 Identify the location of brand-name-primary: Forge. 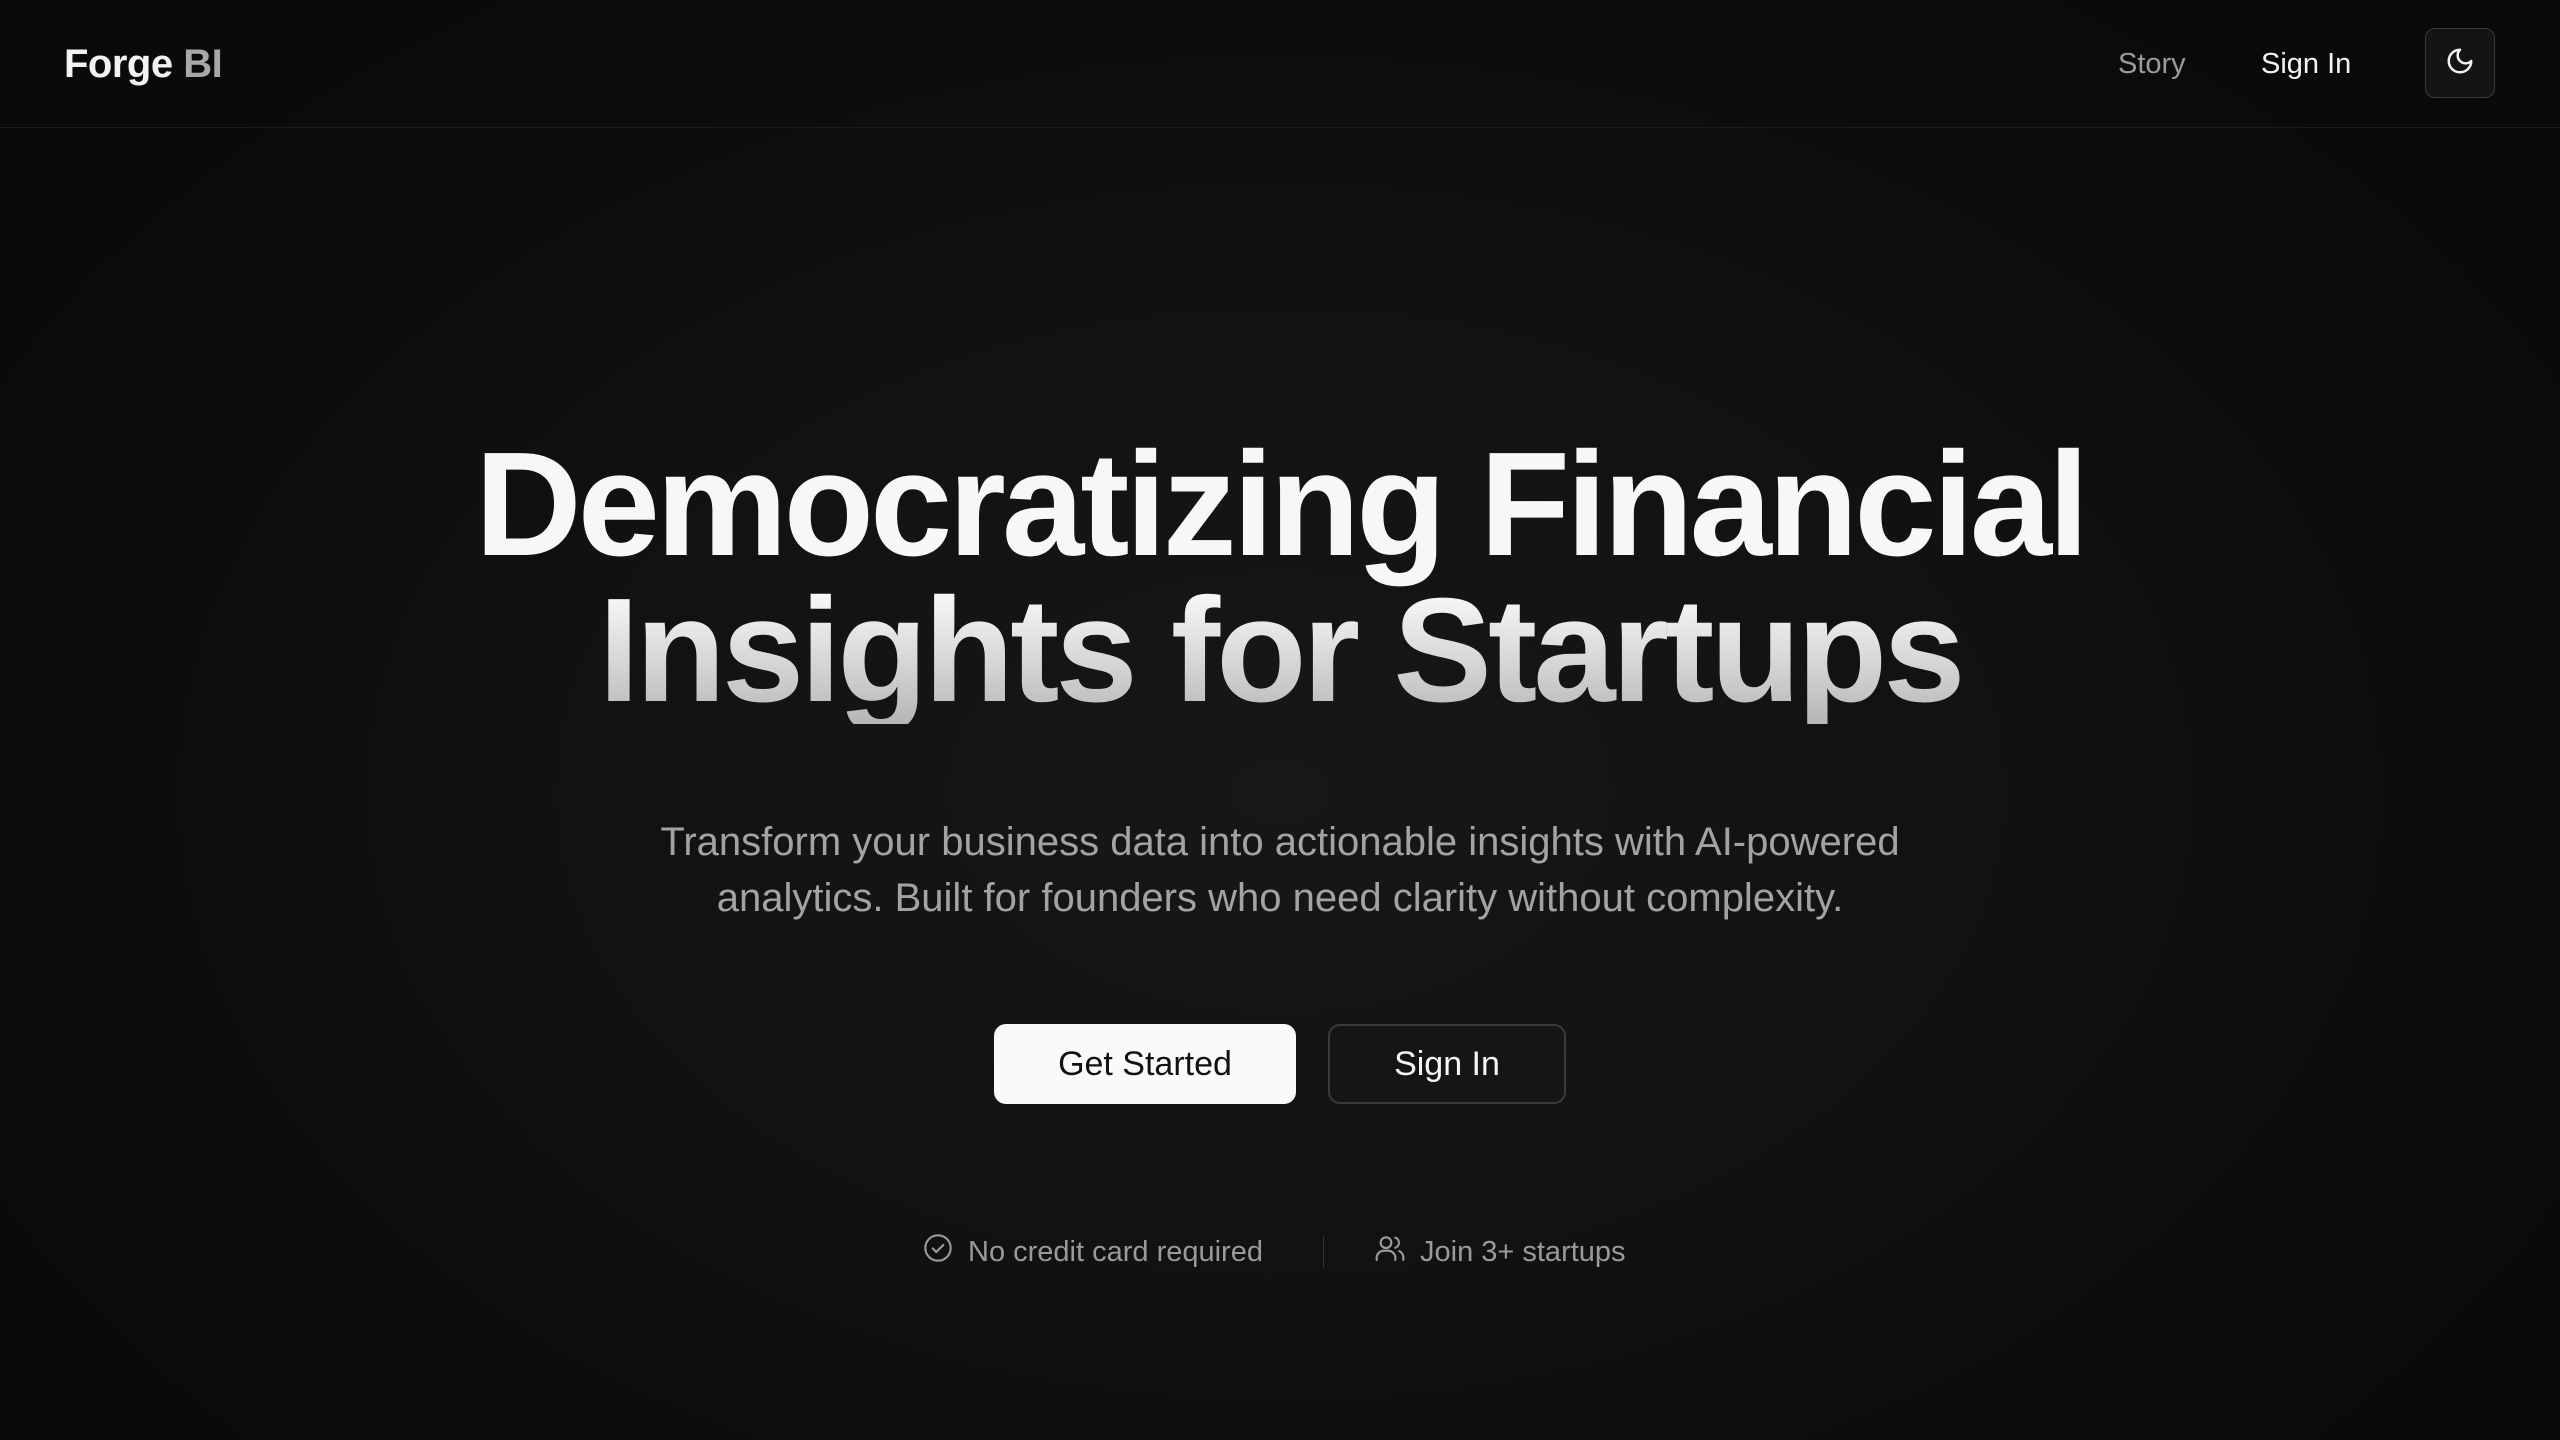
(118, 64).